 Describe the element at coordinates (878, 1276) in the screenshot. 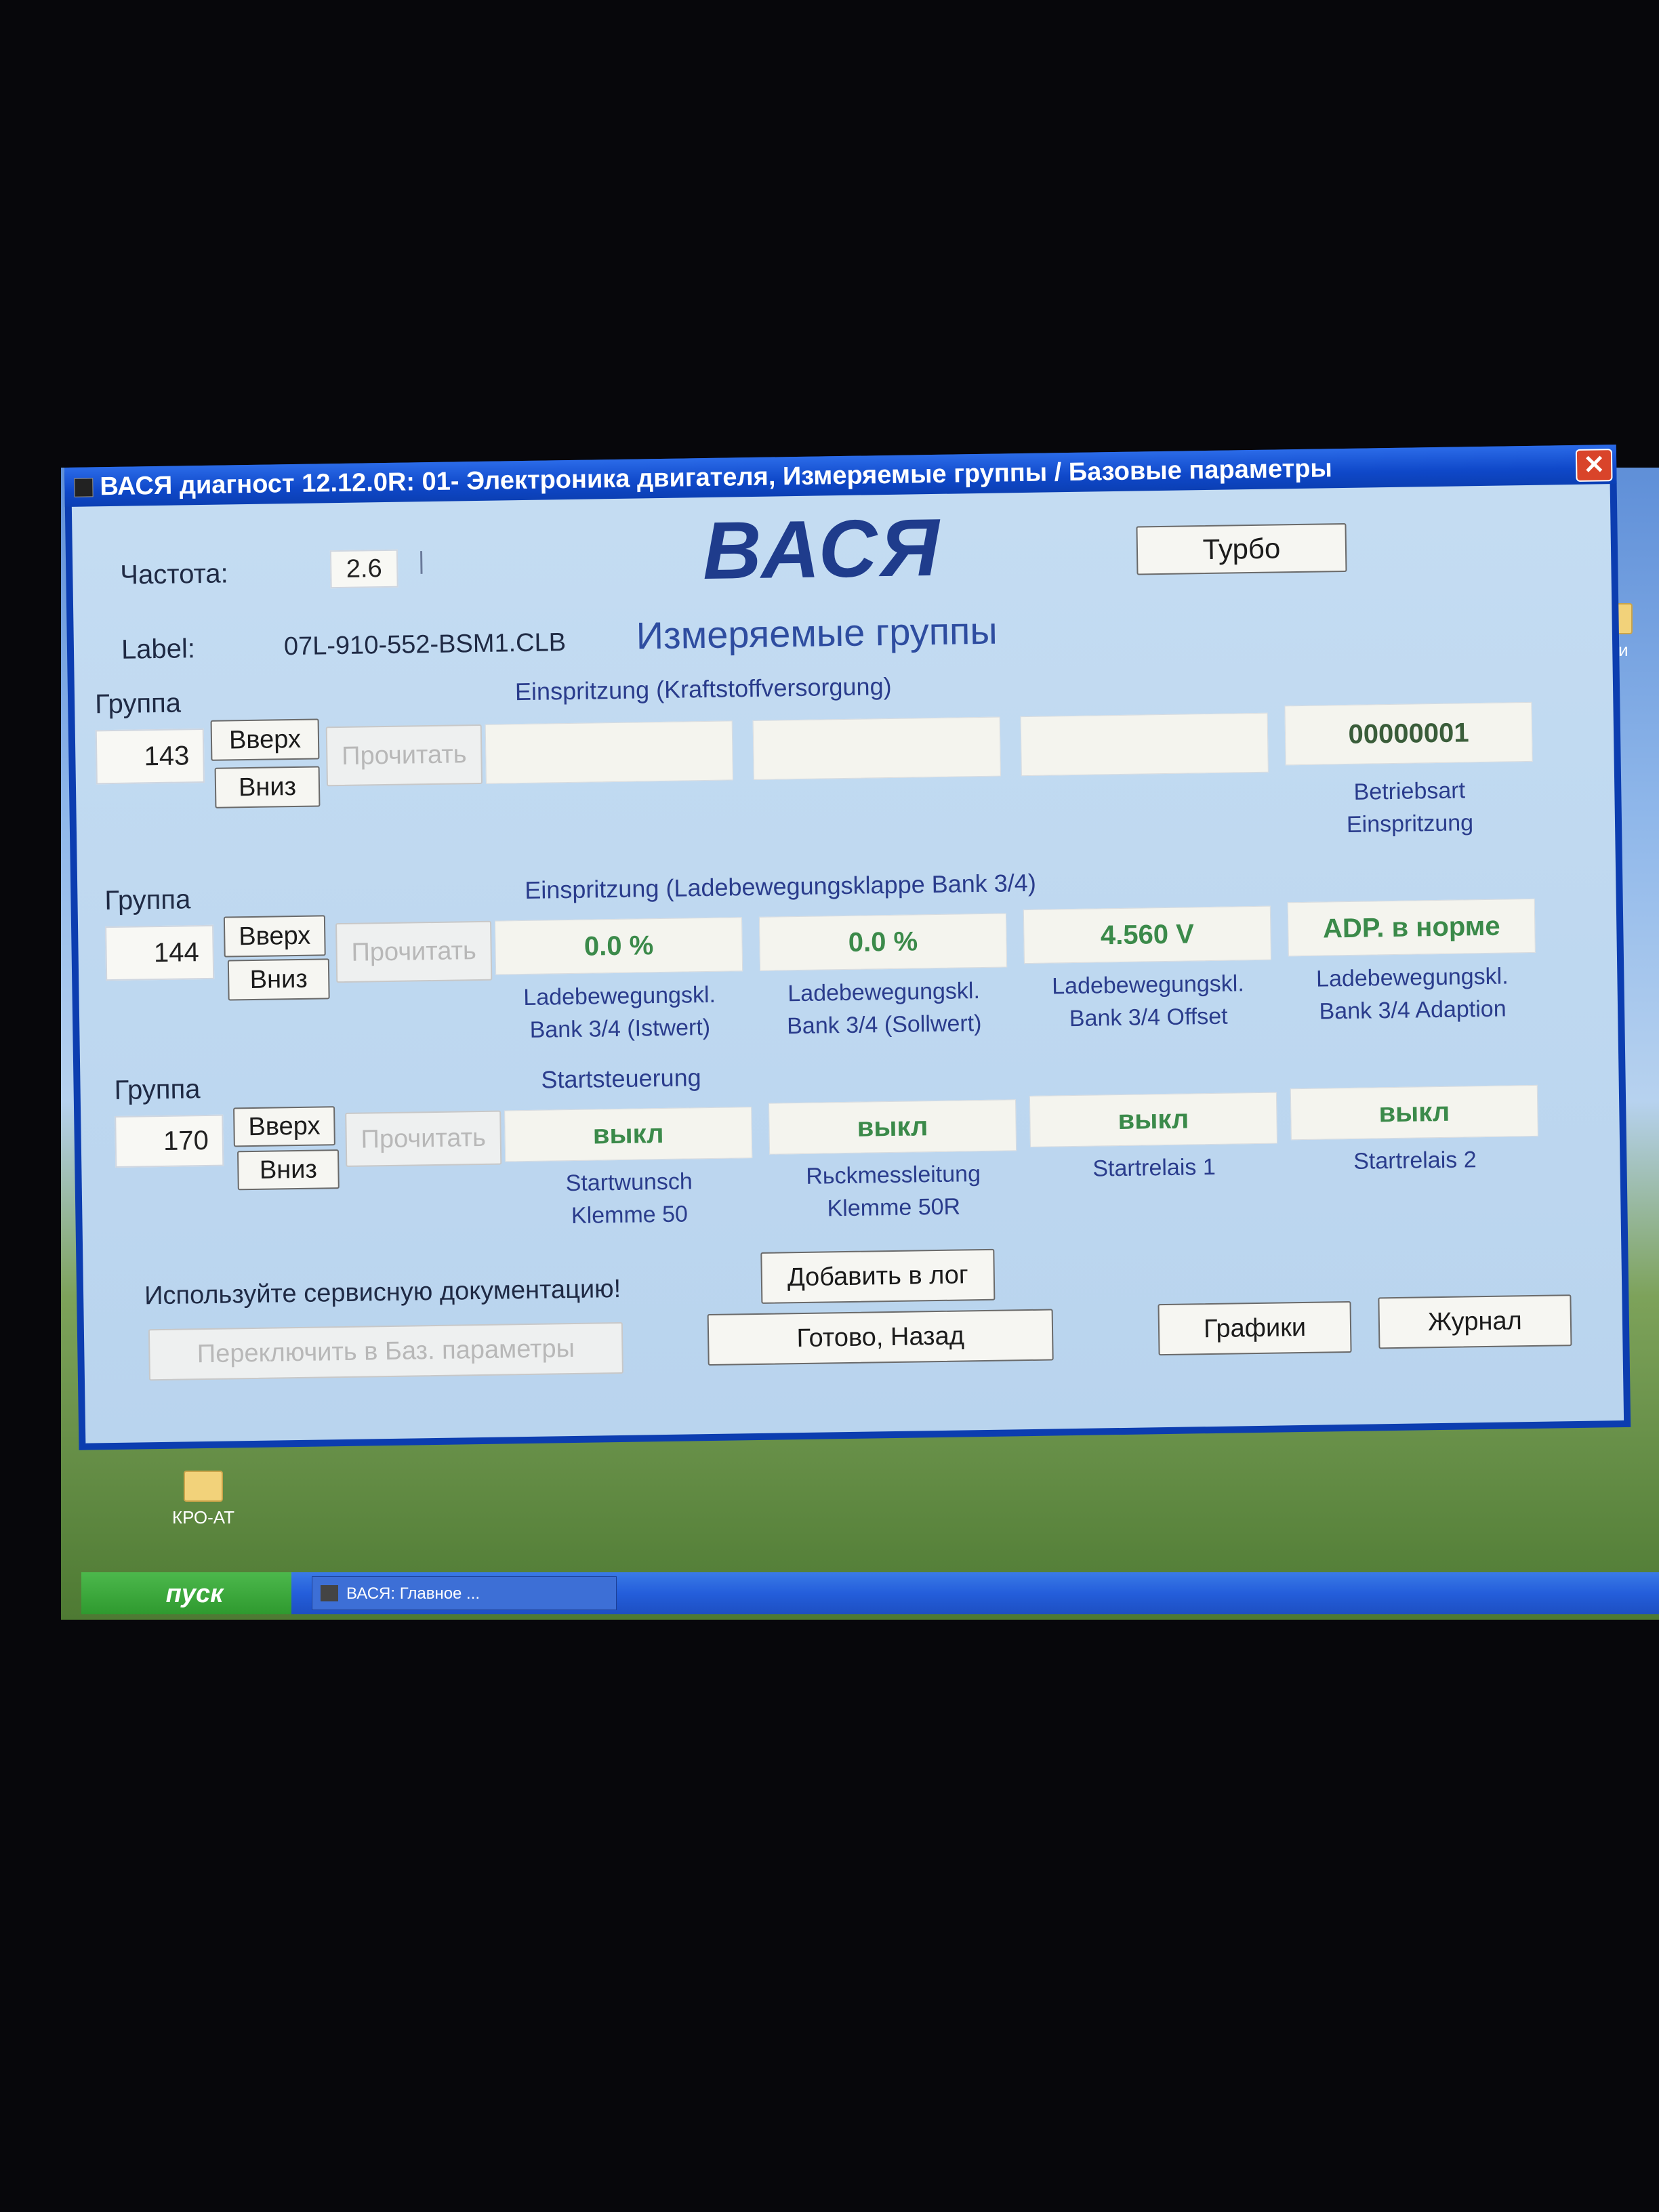

I see `add-to-log-button: Добавить в лог` at that location.